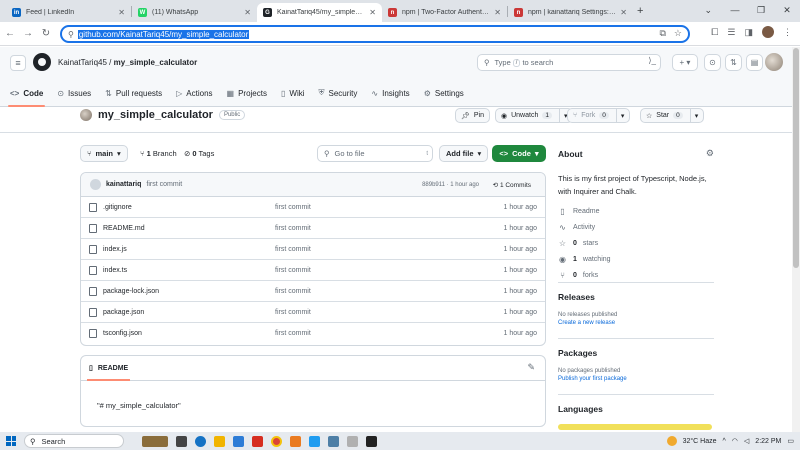  Describe the element at coordinates (731, 32) in the screenshot. I see `reading-list-icon: ☰` at that location.